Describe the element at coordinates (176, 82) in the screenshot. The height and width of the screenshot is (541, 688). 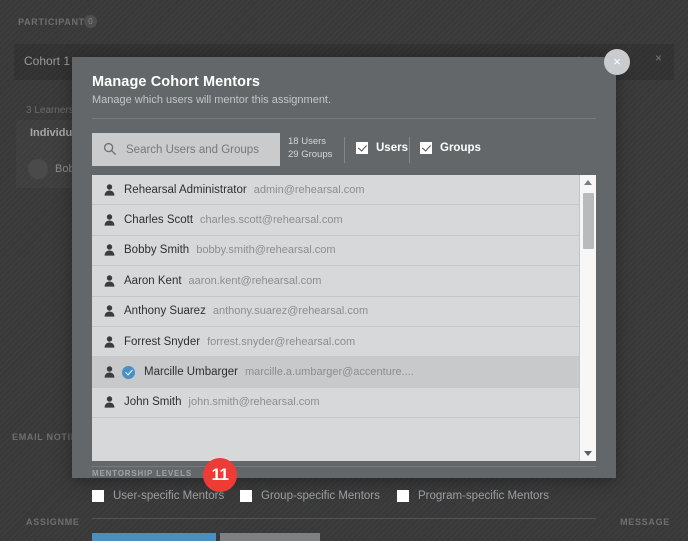
I see `dialog-title: Manage Cohort Mentors` at that location.